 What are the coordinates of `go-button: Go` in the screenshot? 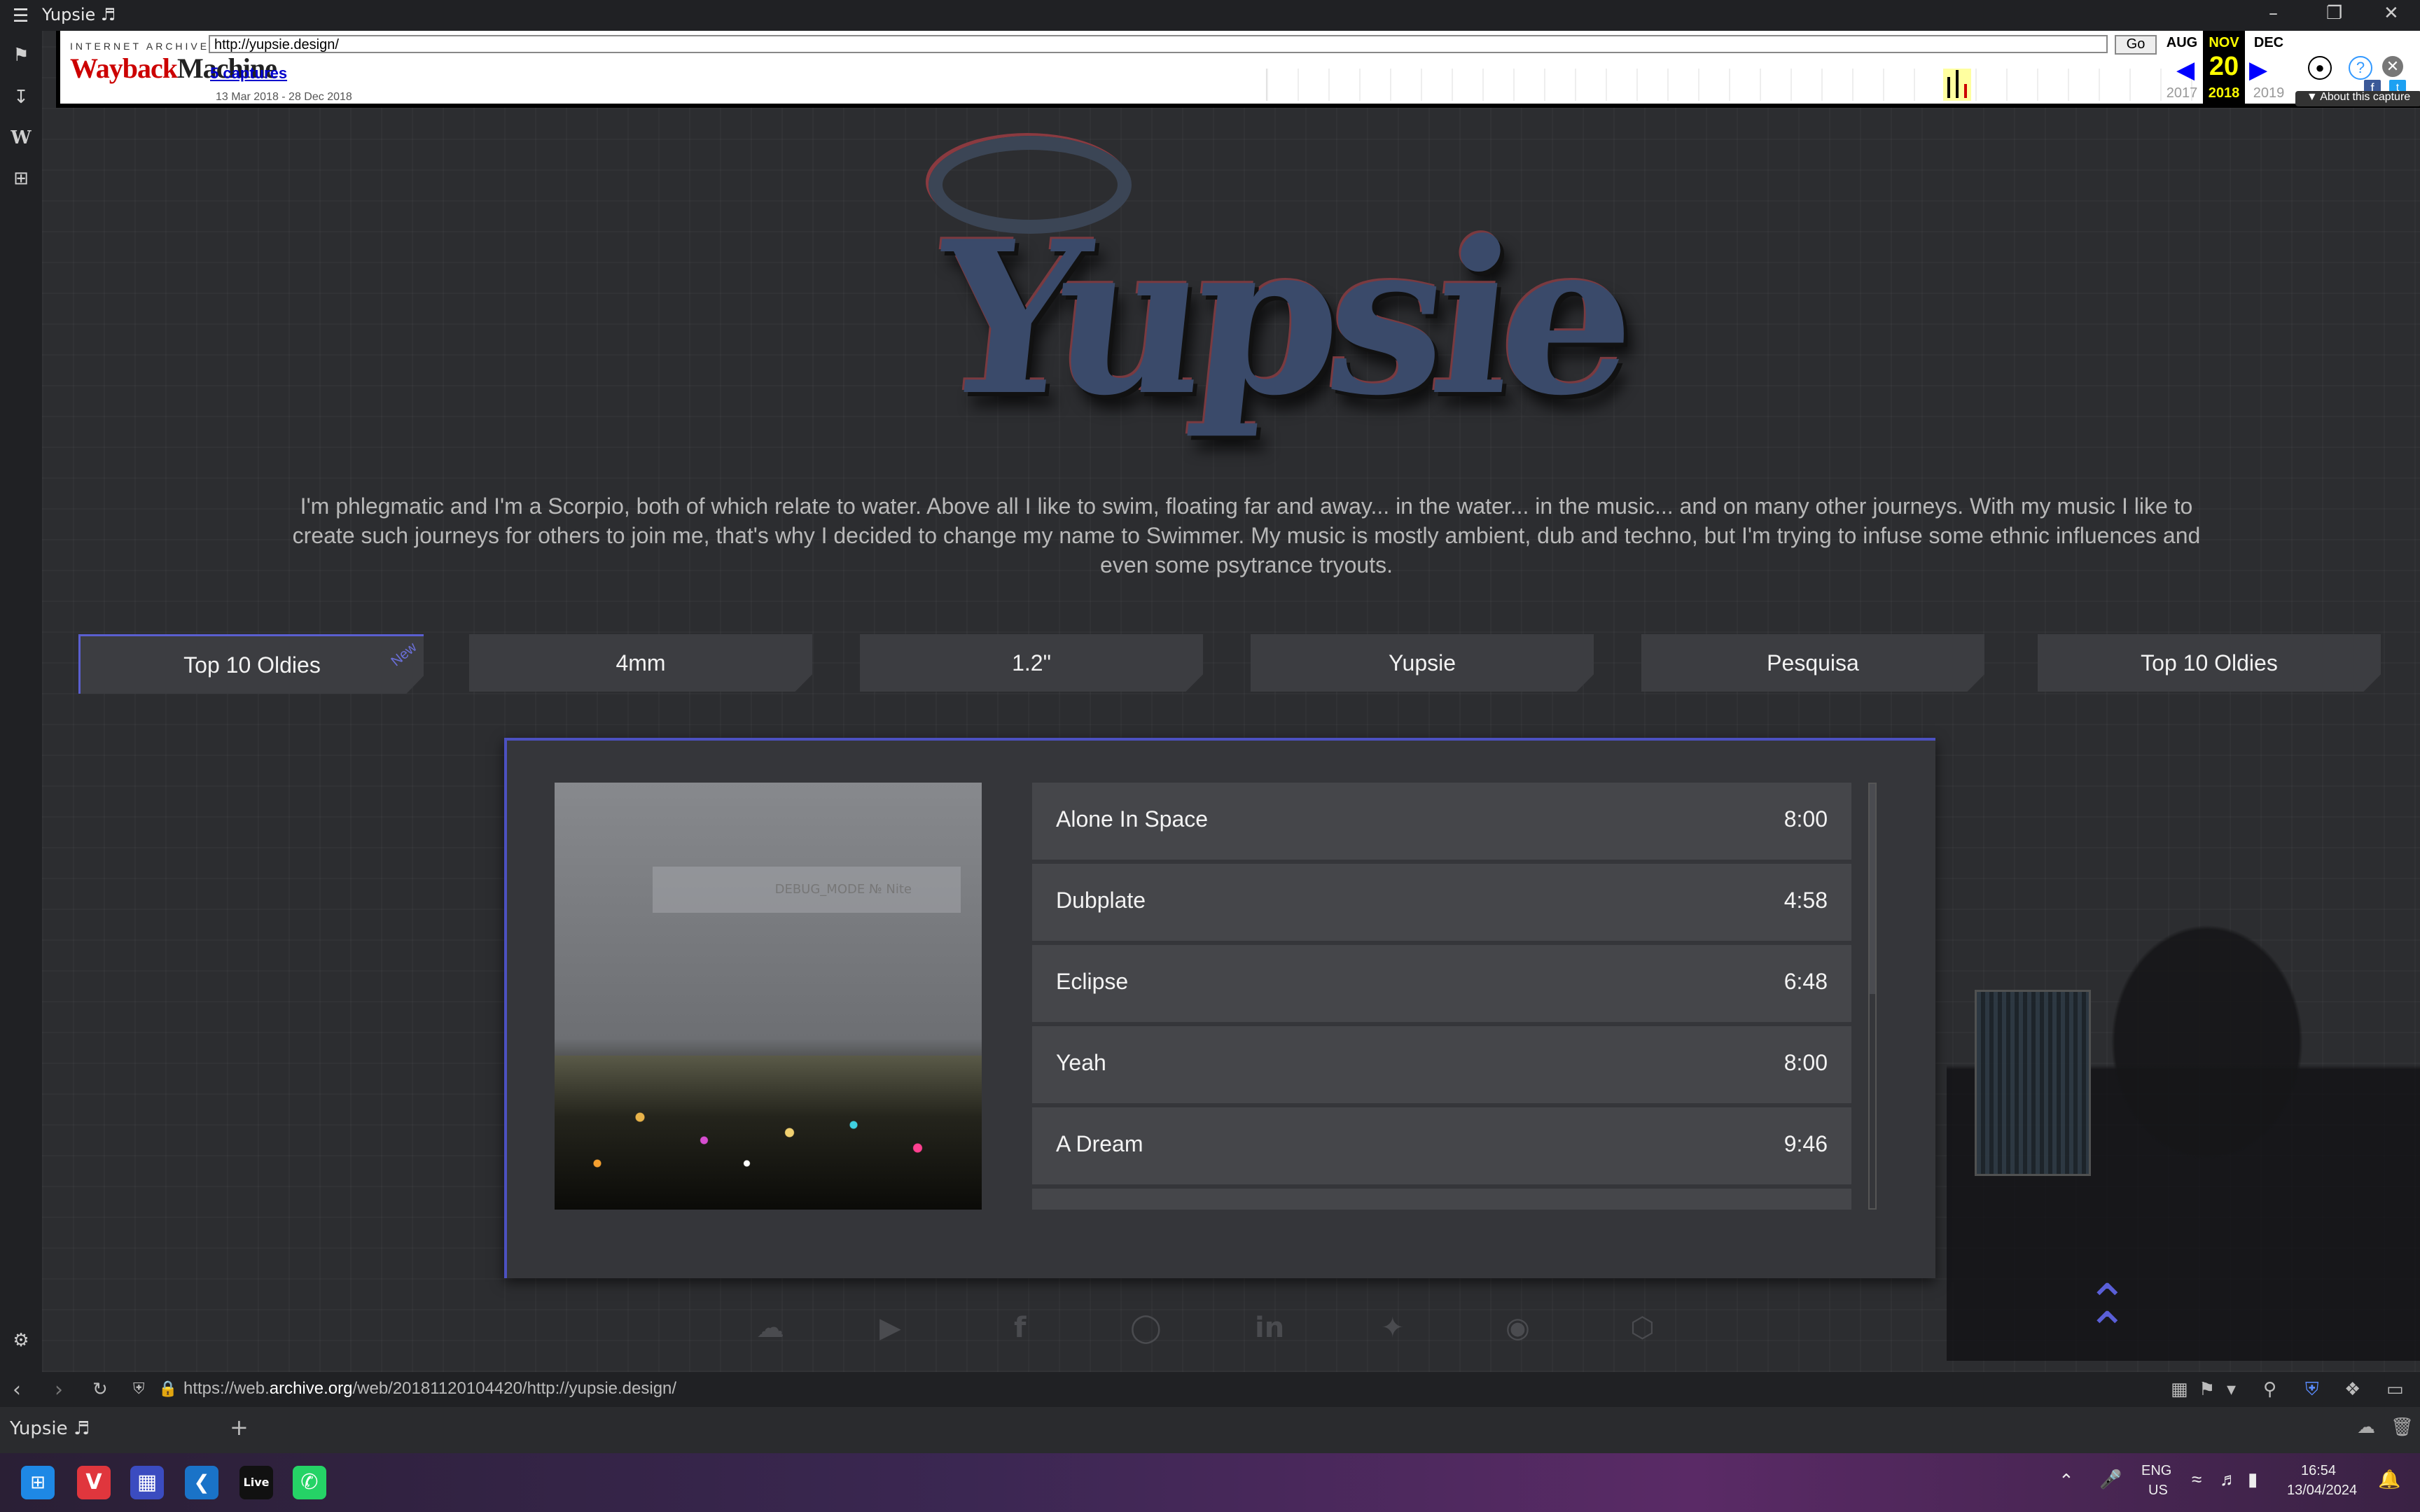 It's located at (2136, 45).